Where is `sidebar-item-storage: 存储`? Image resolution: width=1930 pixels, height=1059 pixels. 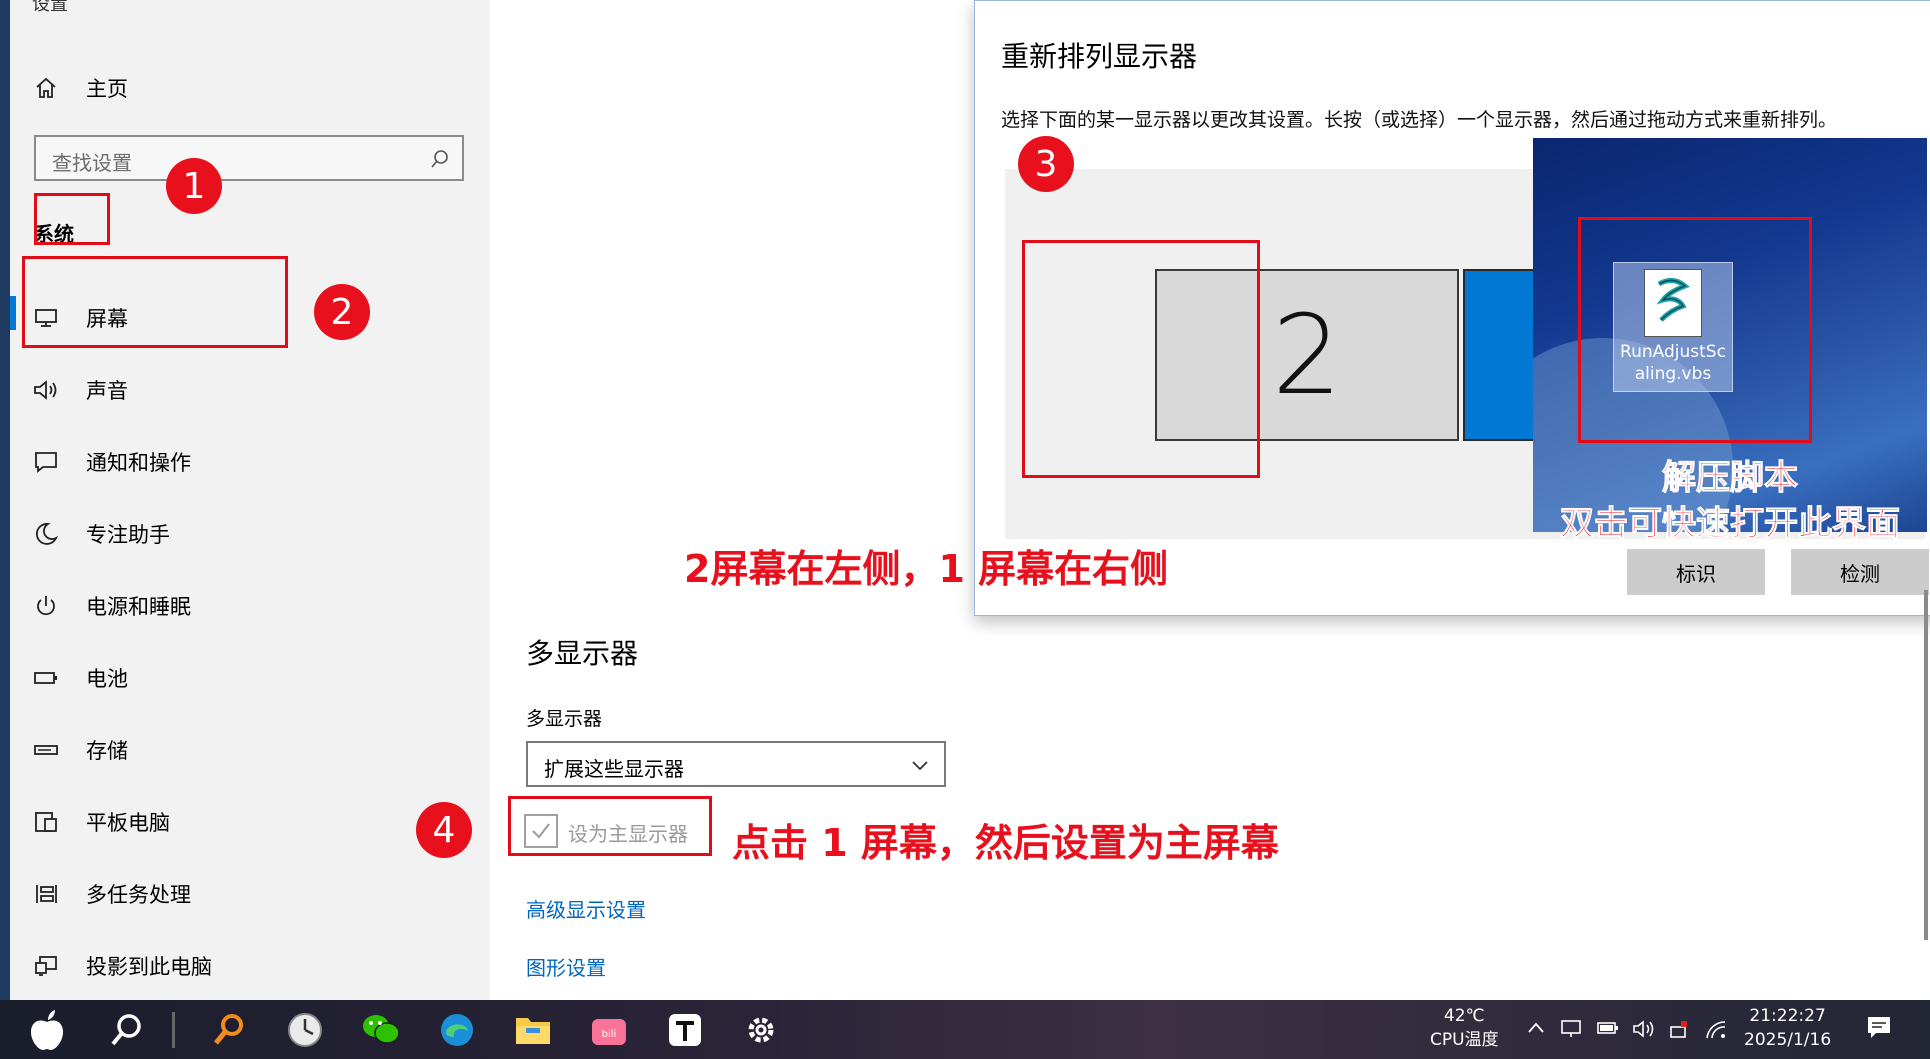
sidebar-item-storage: 存储 is located at coordinates (250, 750).